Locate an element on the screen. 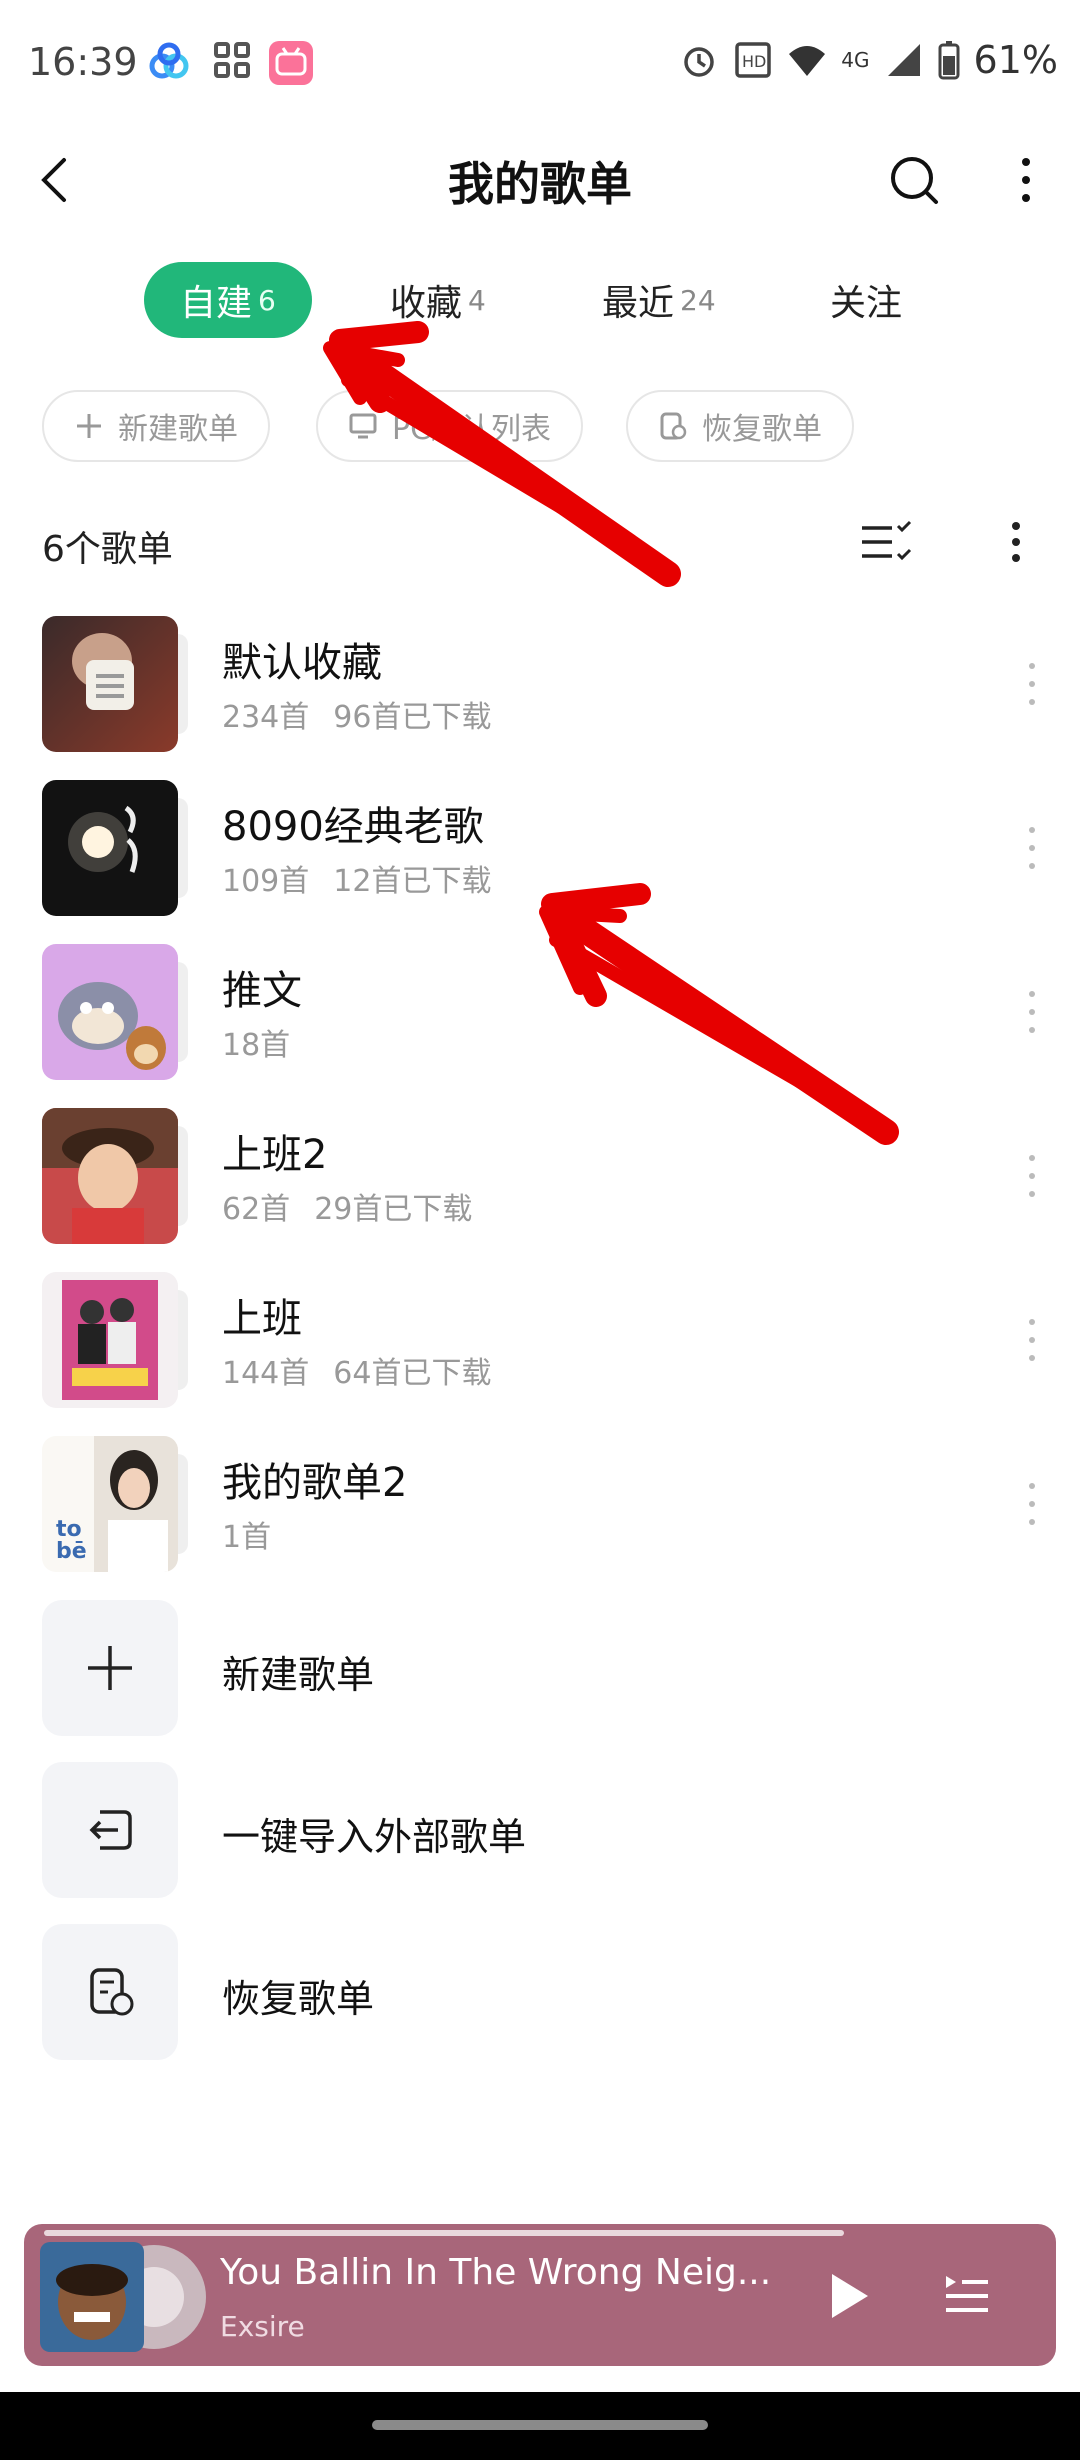 Image resolution: width=1080 pixels, height=2460 pixels. restore-playlist-label: 恢复歌单 is located at coordinates (298, 1999).